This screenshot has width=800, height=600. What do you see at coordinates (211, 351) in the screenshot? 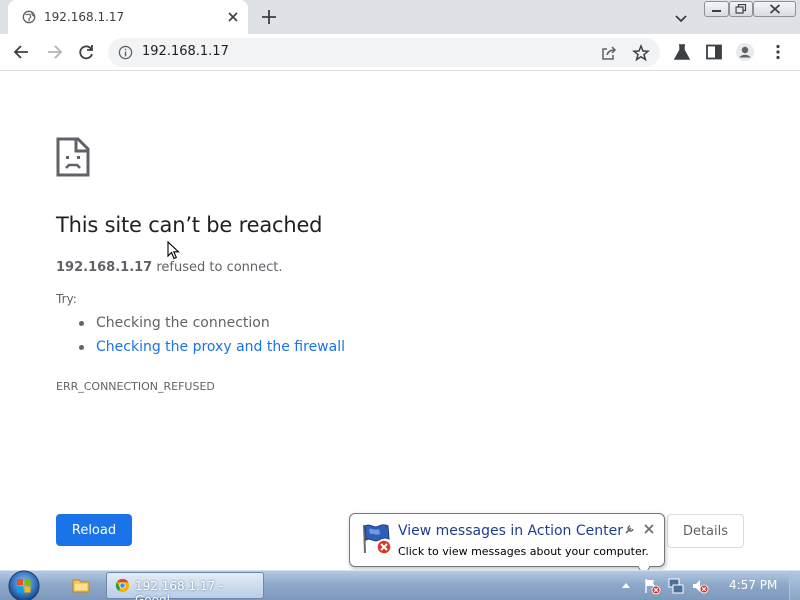
I see `suggestion-check-proxy-link: Checking the proxy and the firewall` at bounding box center [211, 351].